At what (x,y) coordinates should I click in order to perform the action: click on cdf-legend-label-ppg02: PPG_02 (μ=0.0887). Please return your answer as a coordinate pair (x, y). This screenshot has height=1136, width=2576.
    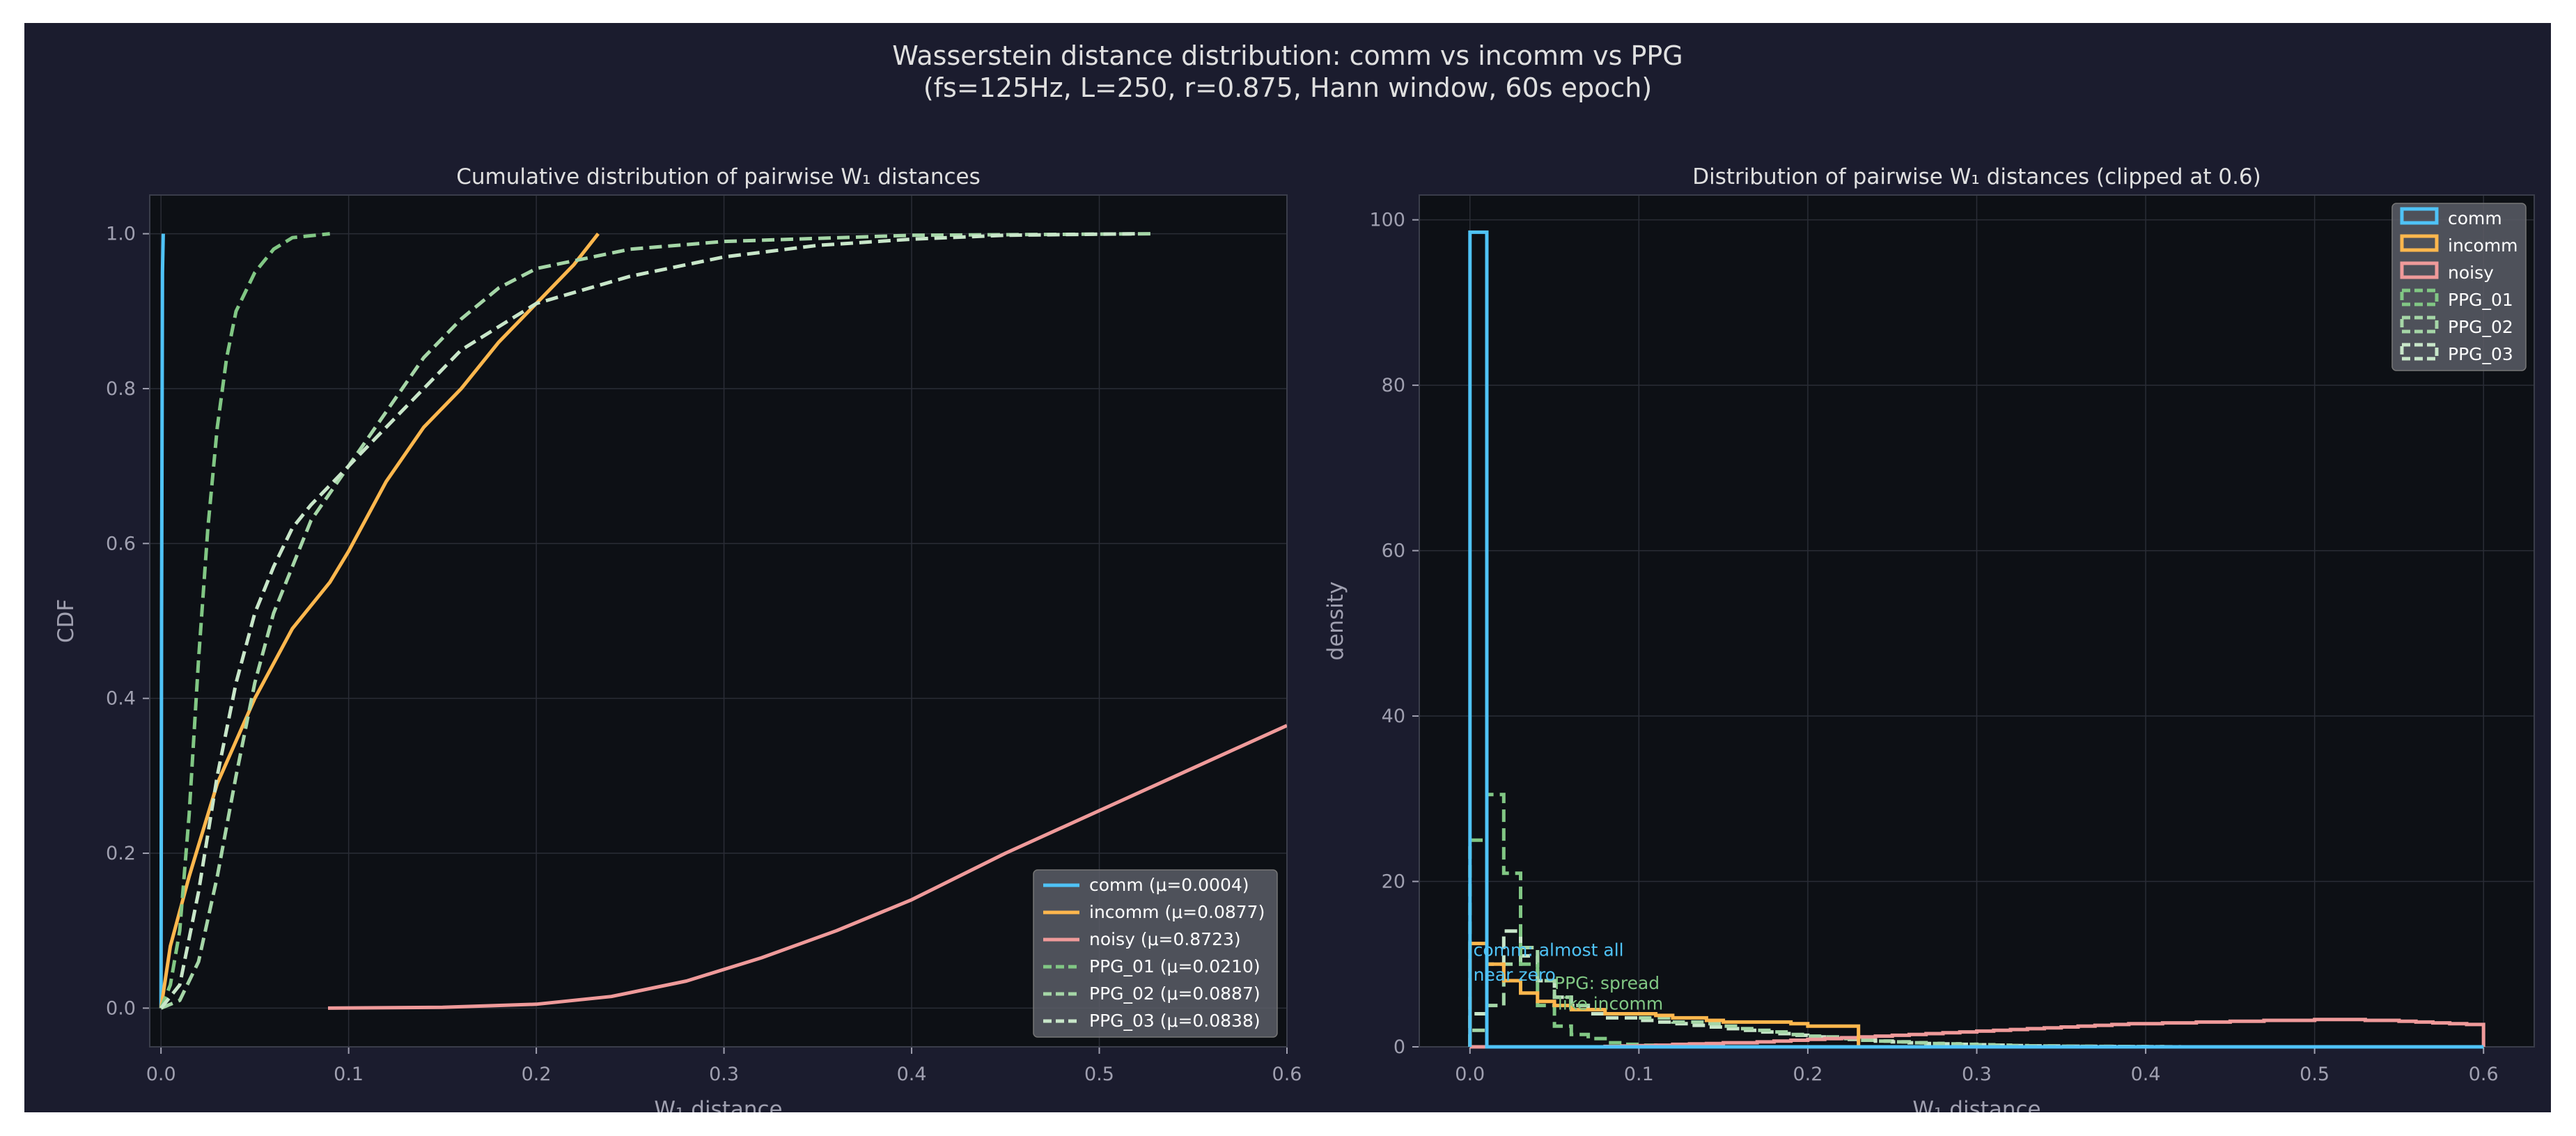
    Looking at the image, I should click on (1174, 993).